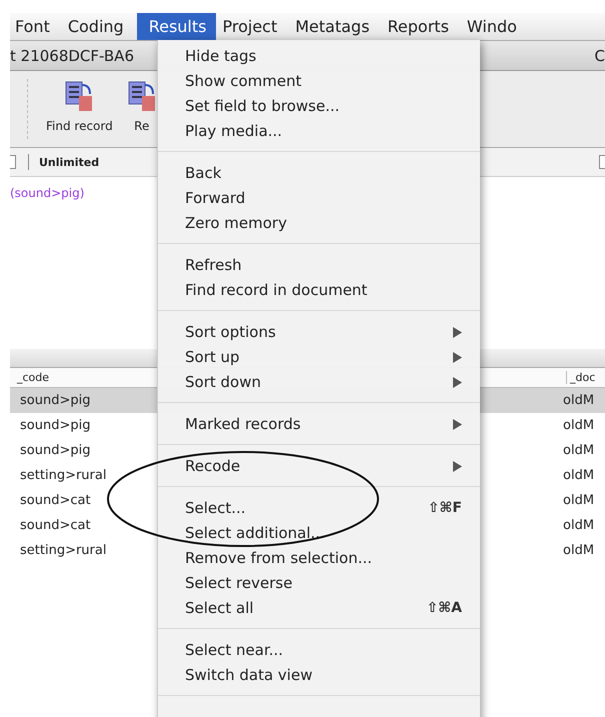 The width and height of the screenshot is (605, 717). I want to click on query-text: (sound>pig), so click(47, 193).